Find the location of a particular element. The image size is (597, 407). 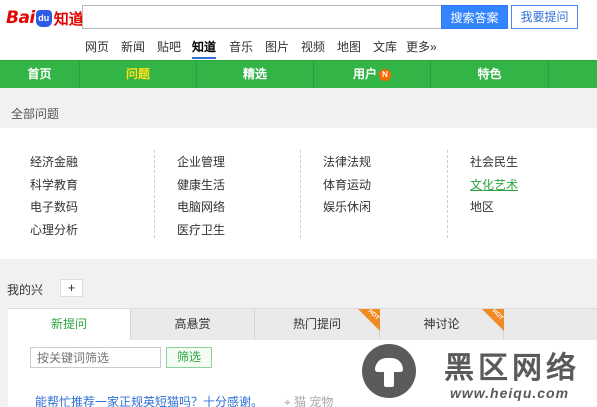

tab-new-questions: 新提问 is located at coordinates (69, 325).